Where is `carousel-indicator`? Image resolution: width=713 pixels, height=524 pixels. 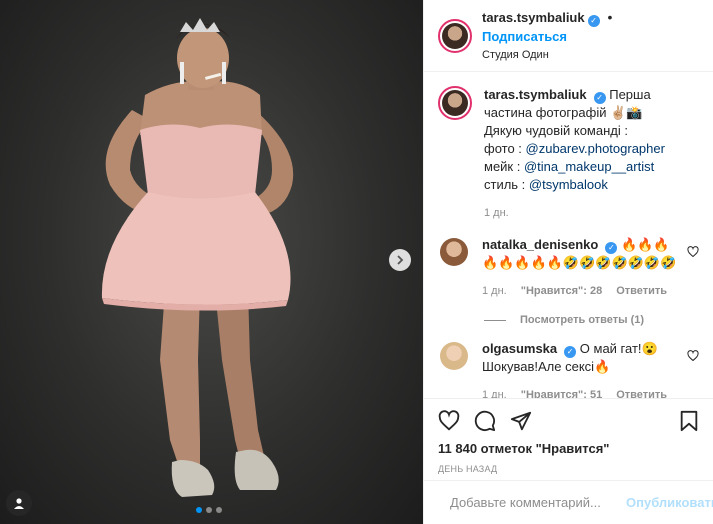 carousel-indicator is located at coordinates (209, 510).